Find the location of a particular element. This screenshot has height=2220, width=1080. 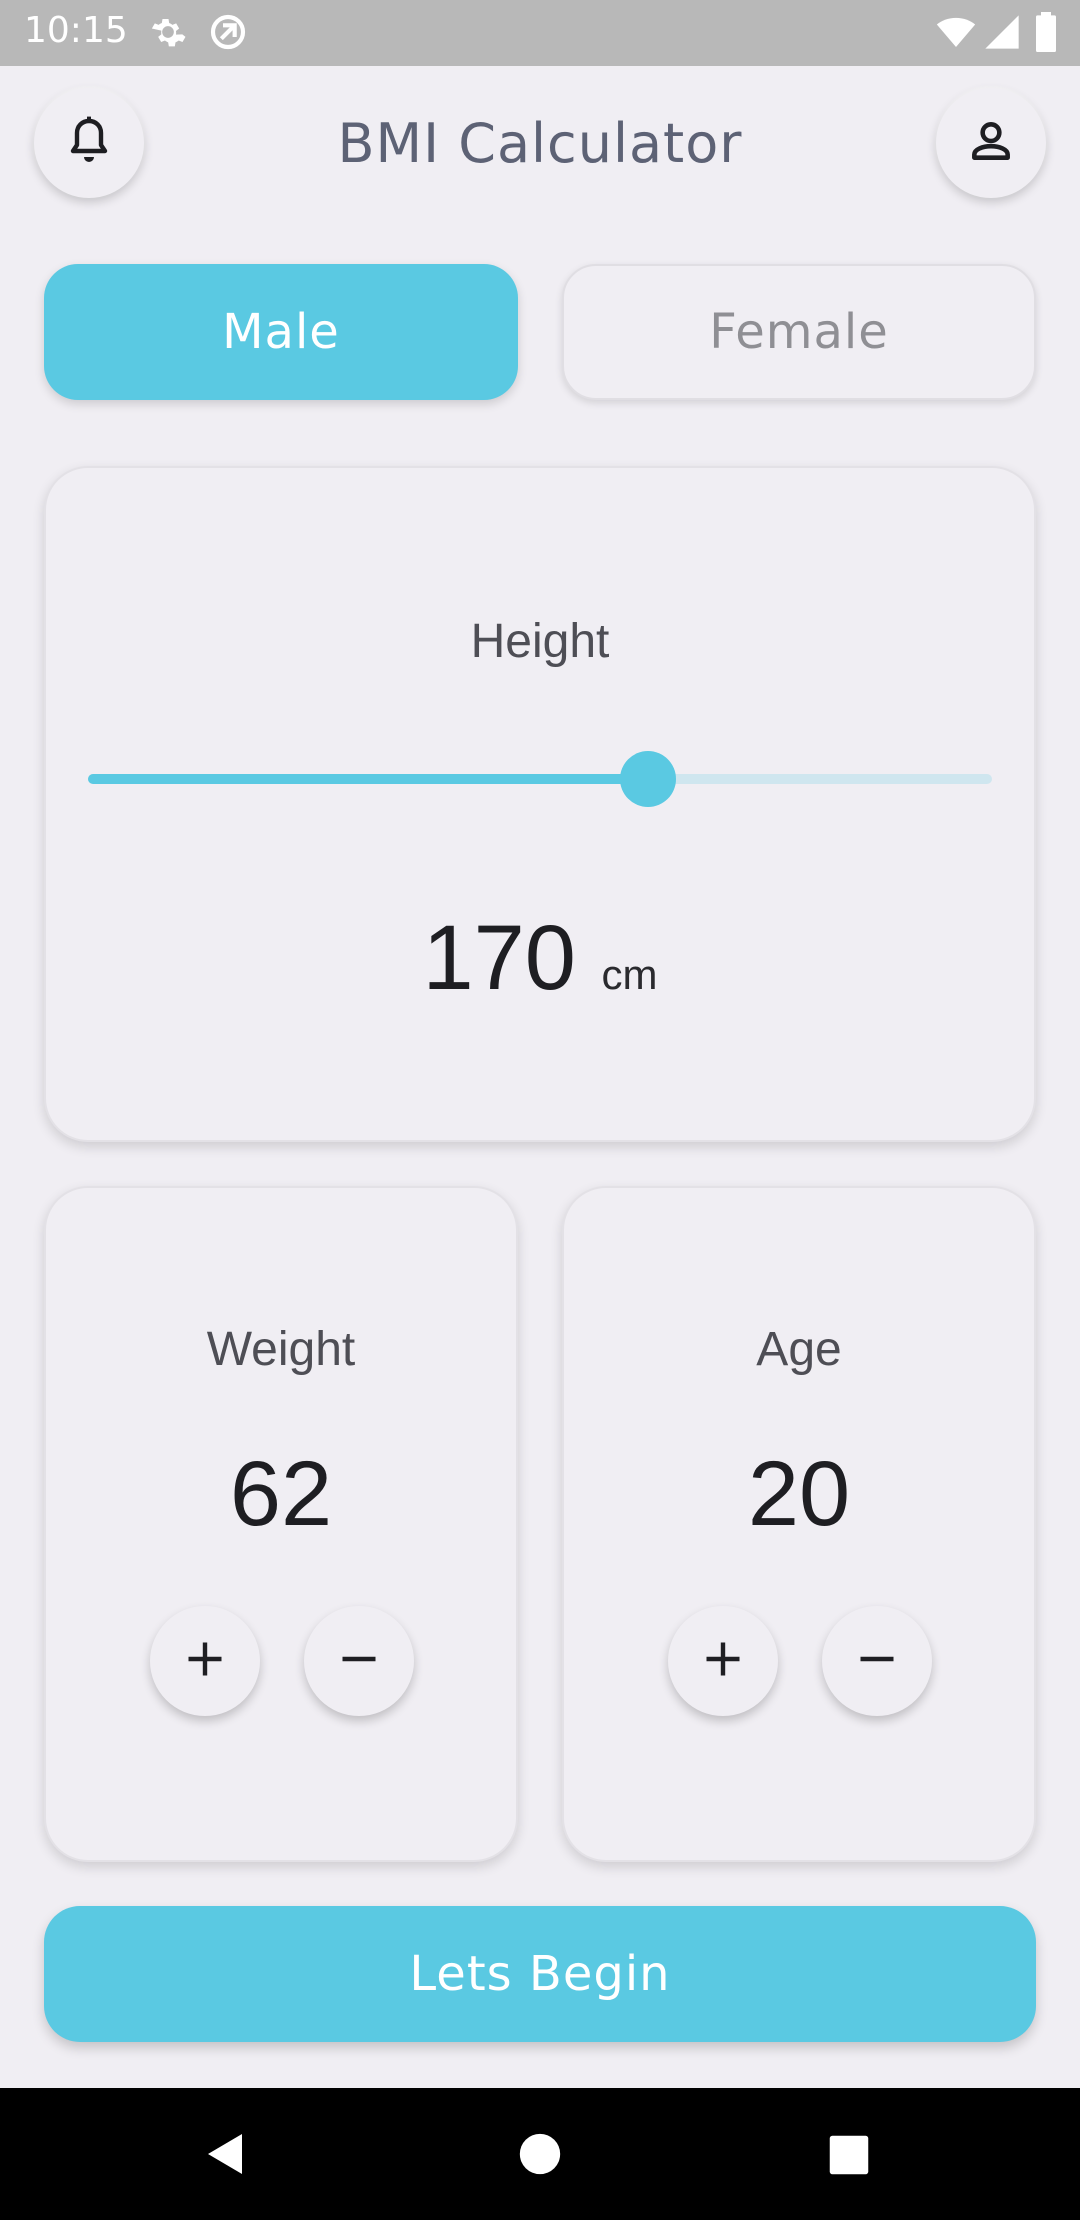

status-bar: 10:15 is located at coordinates (540, 33).